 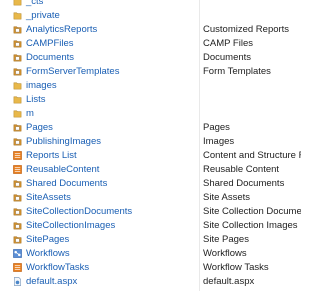 I want to click on item-name-link: AnalyticsReports, so click(x=61, y=29).